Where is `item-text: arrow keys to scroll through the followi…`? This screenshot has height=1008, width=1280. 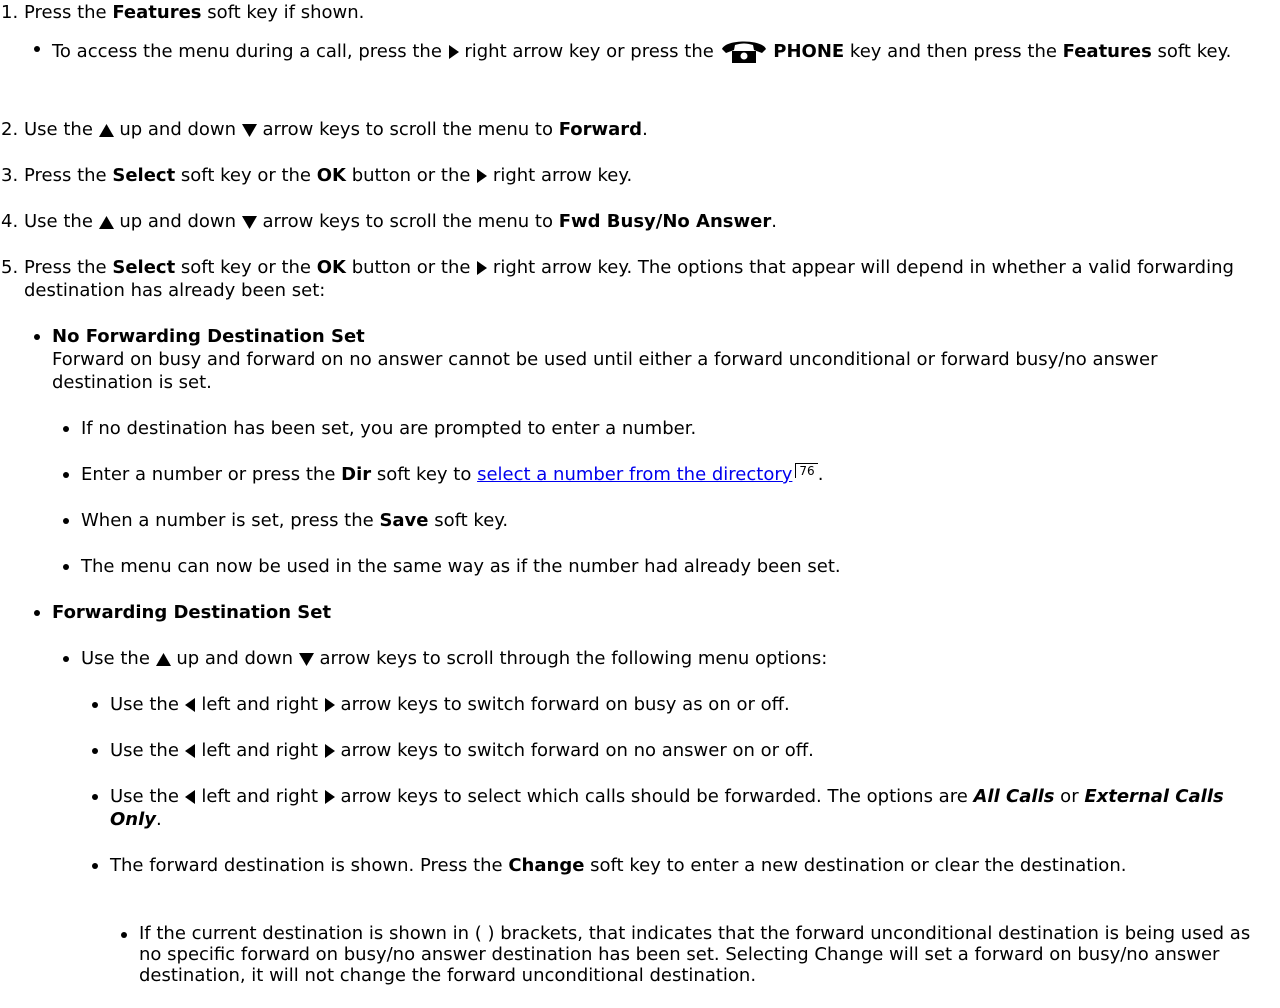 item-text: arrow keys to scroll through the followi… is located at coordinates (570, 658).